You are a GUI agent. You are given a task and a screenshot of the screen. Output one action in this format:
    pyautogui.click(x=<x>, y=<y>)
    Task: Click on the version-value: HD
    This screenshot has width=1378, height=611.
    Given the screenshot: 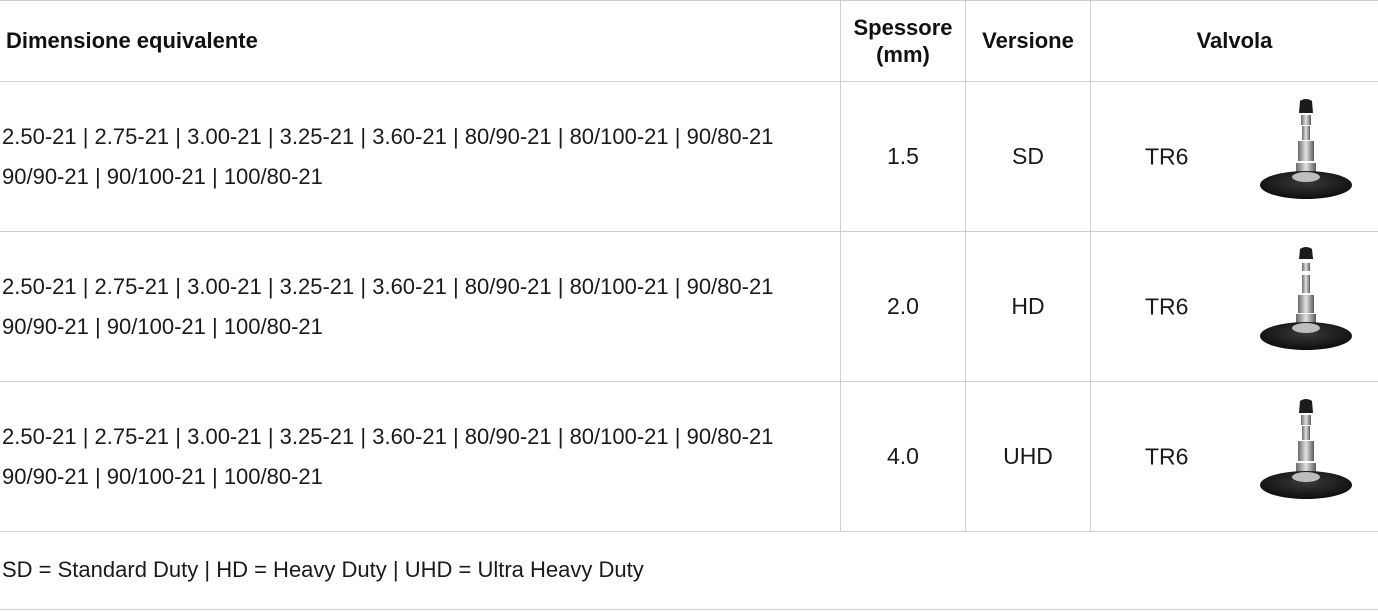 What is the action you would take?
    pyautogui.click(x=1028, y=306)
    